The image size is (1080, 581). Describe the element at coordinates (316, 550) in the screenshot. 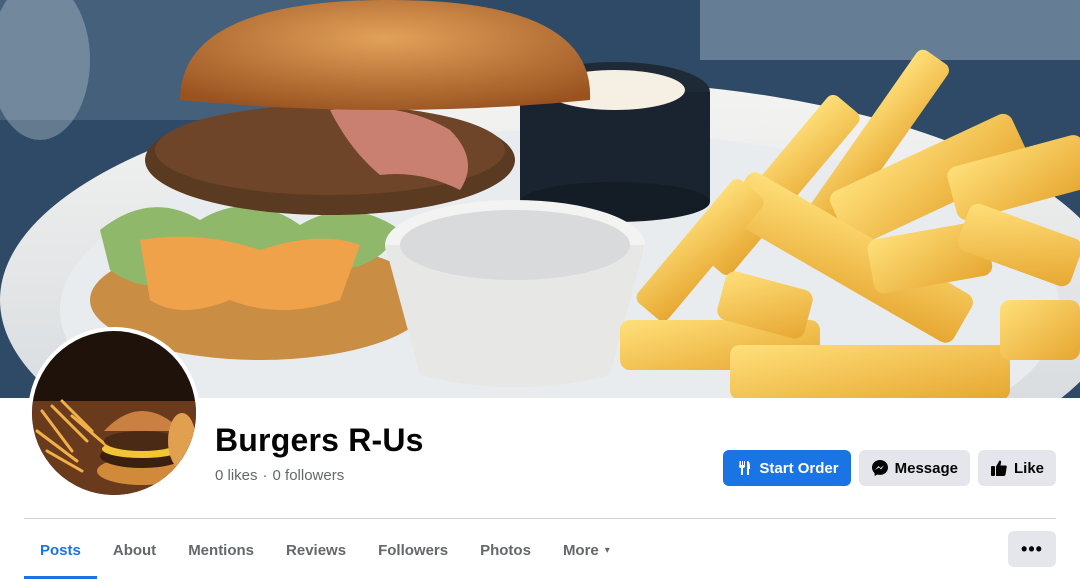

I see `tab-reviews: Reviews` at that location.